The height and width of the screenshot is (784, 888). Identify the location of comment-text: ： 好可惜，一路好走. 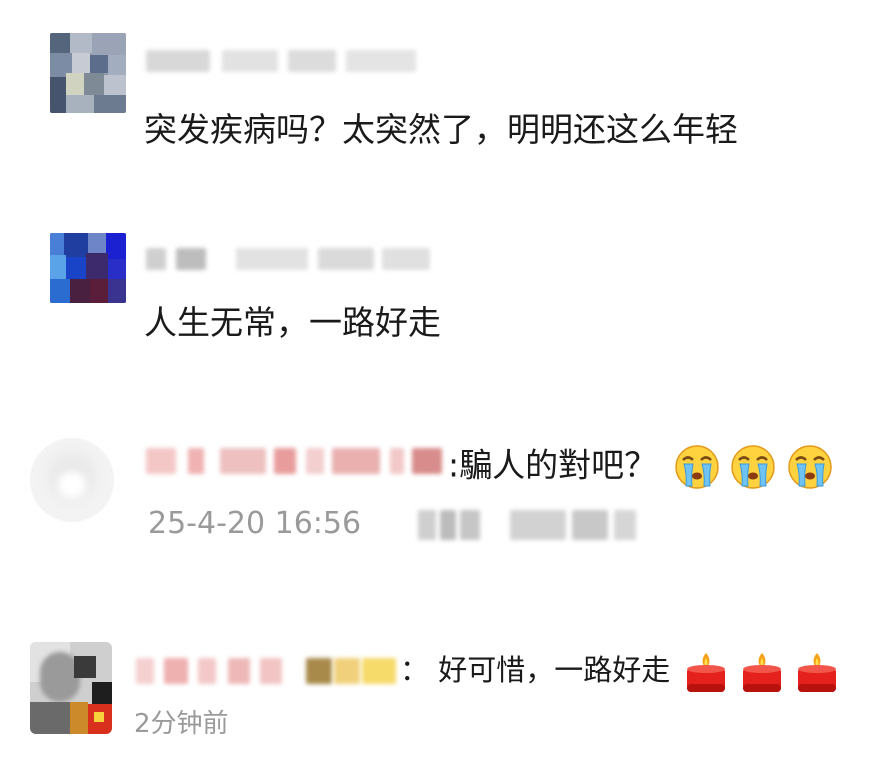
(620, 672).